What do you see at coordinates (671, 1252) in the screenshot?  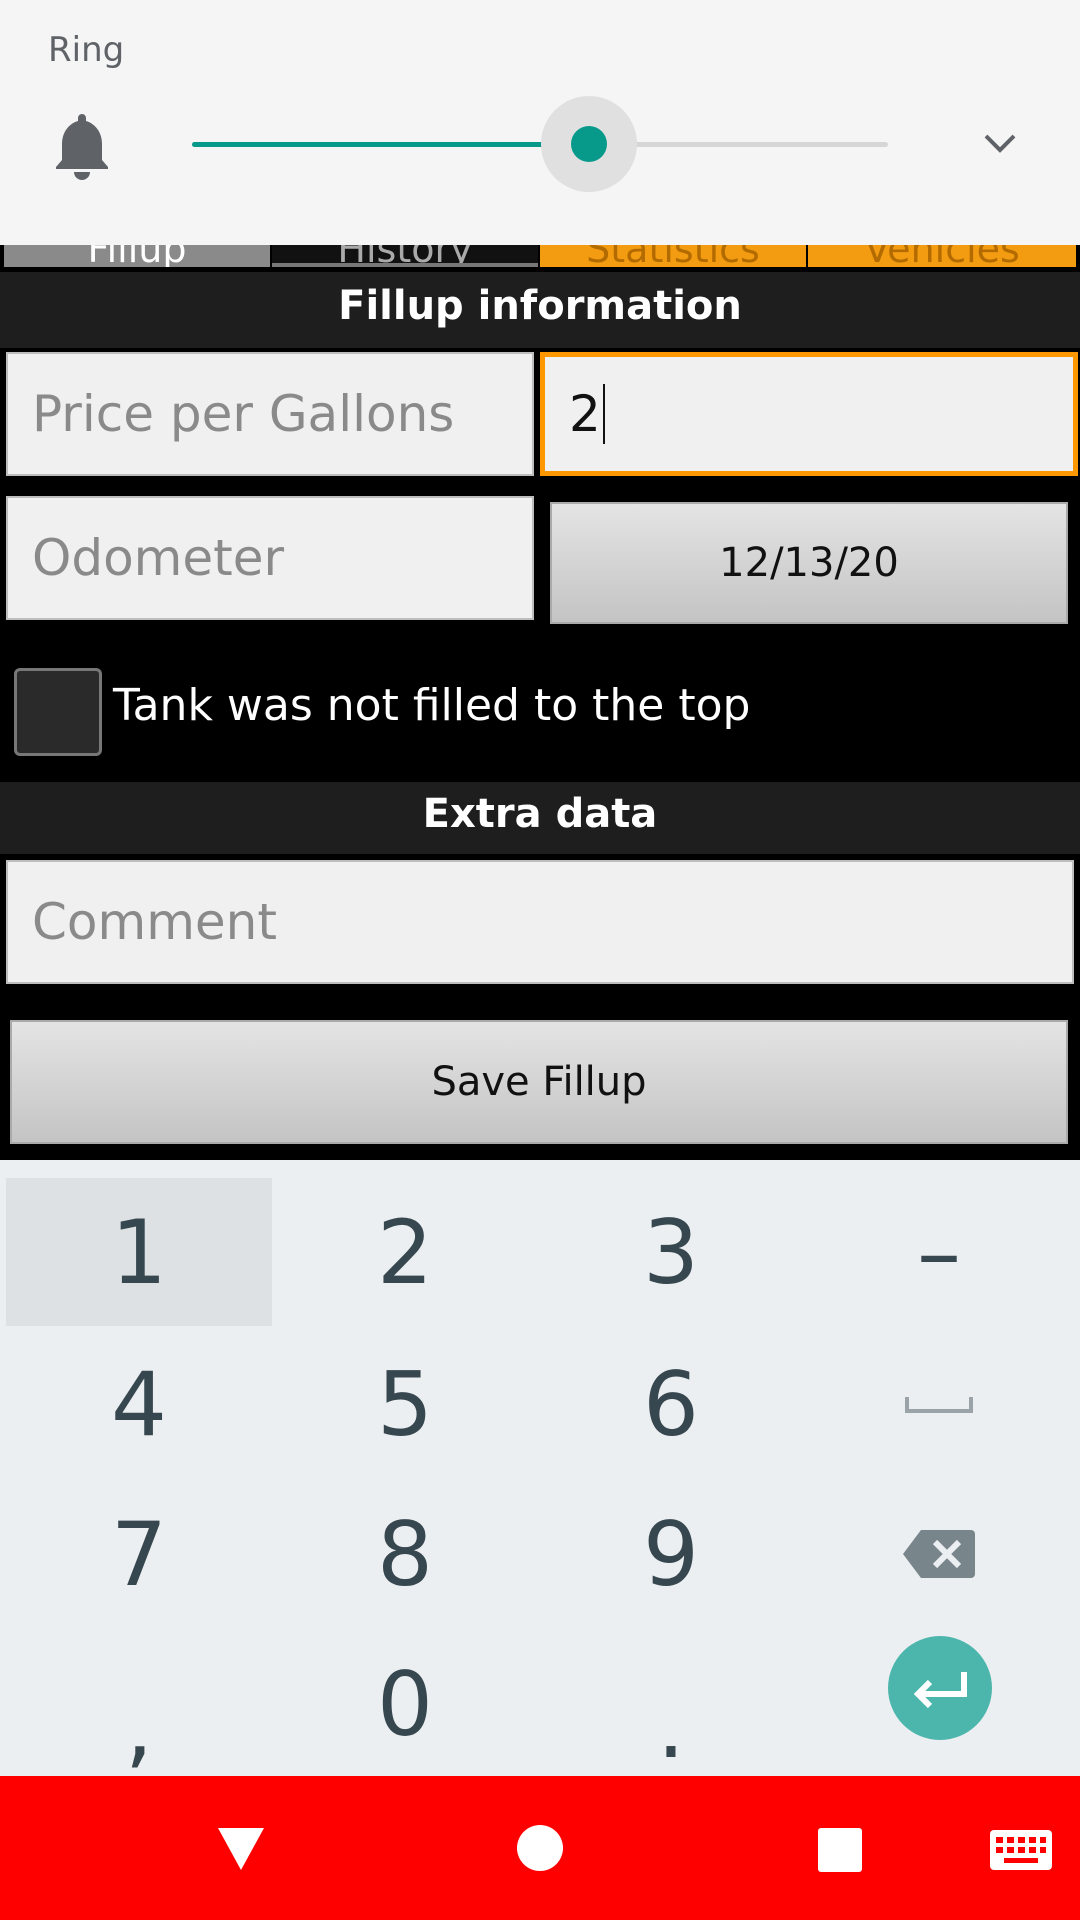 I see `key-3: 3` at bounding box center [671, 1252].